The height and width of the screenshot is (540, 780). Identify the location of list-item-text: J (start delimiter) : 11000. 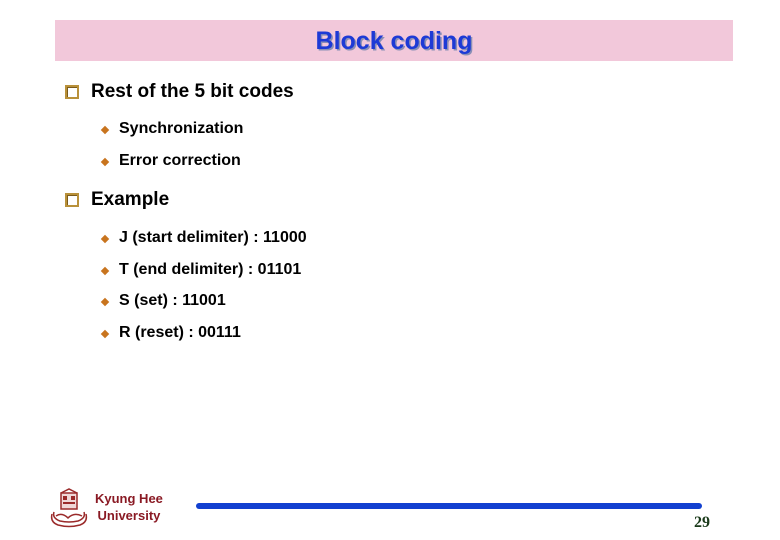
(213, 237).